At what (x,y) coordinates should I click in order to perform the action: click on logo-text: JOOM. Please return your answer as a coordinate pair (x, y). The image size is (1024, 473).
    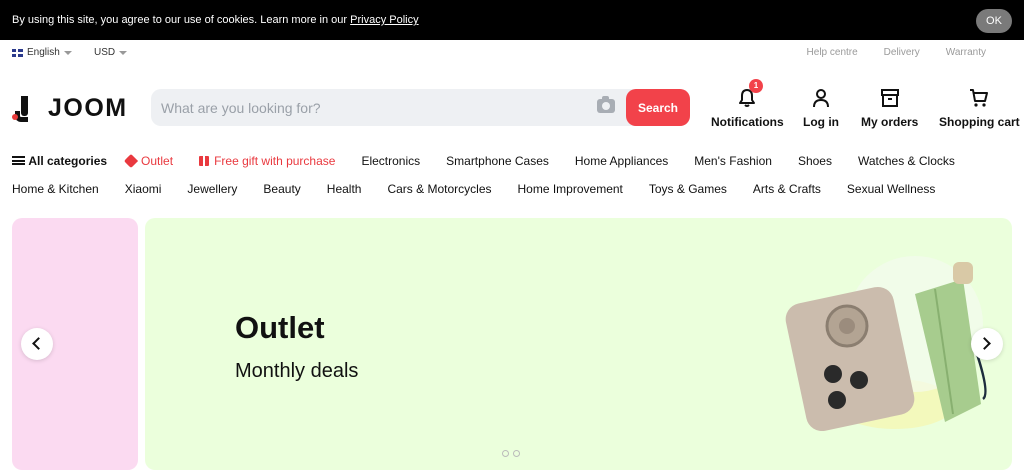
    Looking at the image, I should click on (88, 108).